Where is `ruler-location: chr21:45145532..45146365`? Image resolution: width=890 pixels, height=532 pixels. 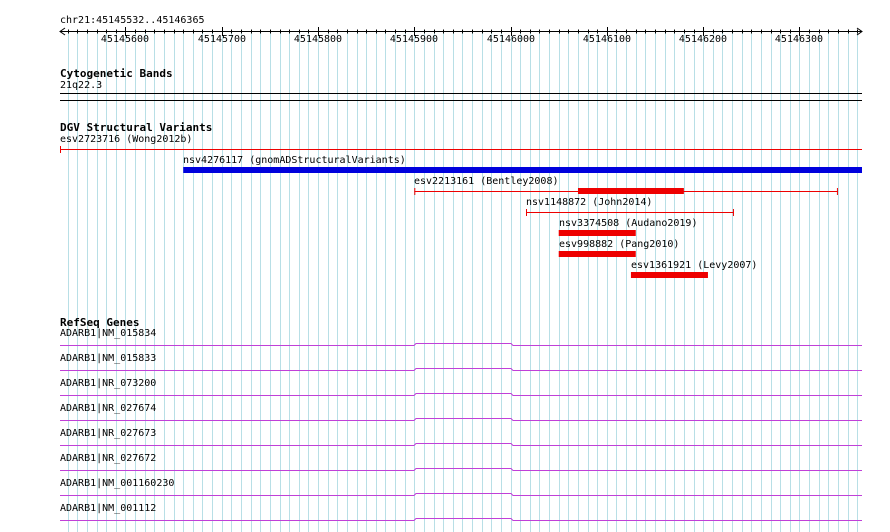
ruler-location: chr21:45145532..45146365 is located at coordinates (132, 20).